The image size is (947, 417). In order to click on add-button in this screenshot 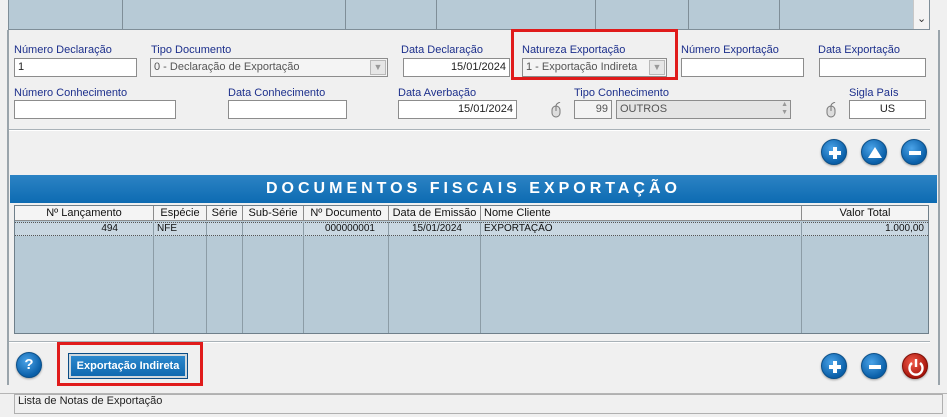, I will do `click(834, 366)`.